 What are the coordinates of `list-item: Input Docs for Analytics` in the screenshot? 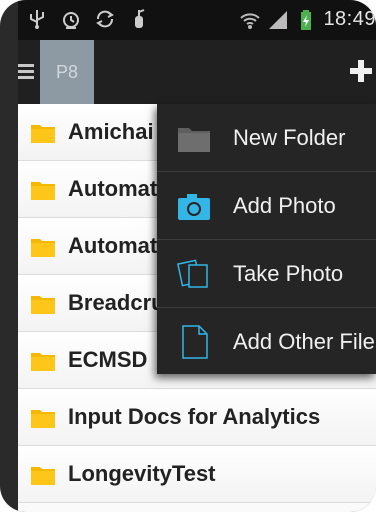 It's located at (197, 417).